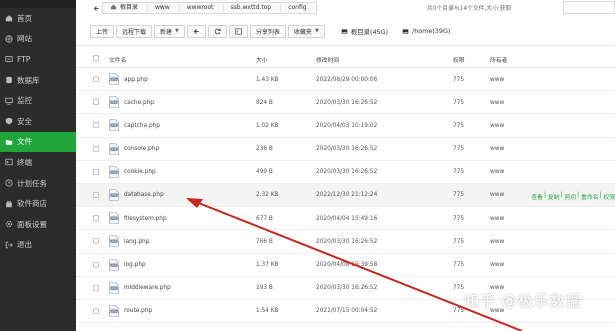  What do you see at coordinates (96, 8) in the screenshot?
I see `back-button` at bounding box center [96, 8].